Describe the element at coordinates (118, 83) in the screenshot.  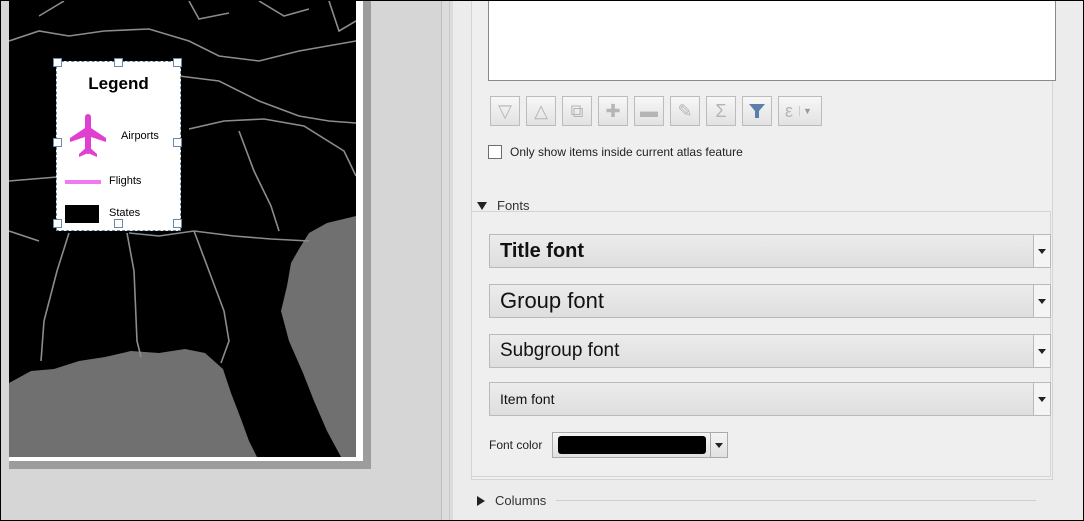
I see `legend-title: Legend` at that location.